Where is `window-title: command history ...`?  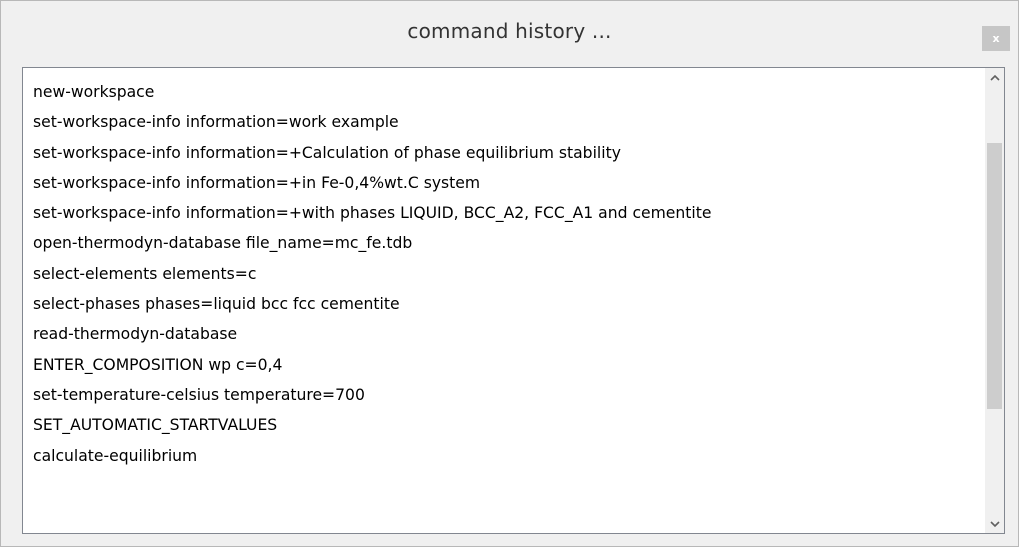 window-title: command history ... is located at coordinates (509, 31).